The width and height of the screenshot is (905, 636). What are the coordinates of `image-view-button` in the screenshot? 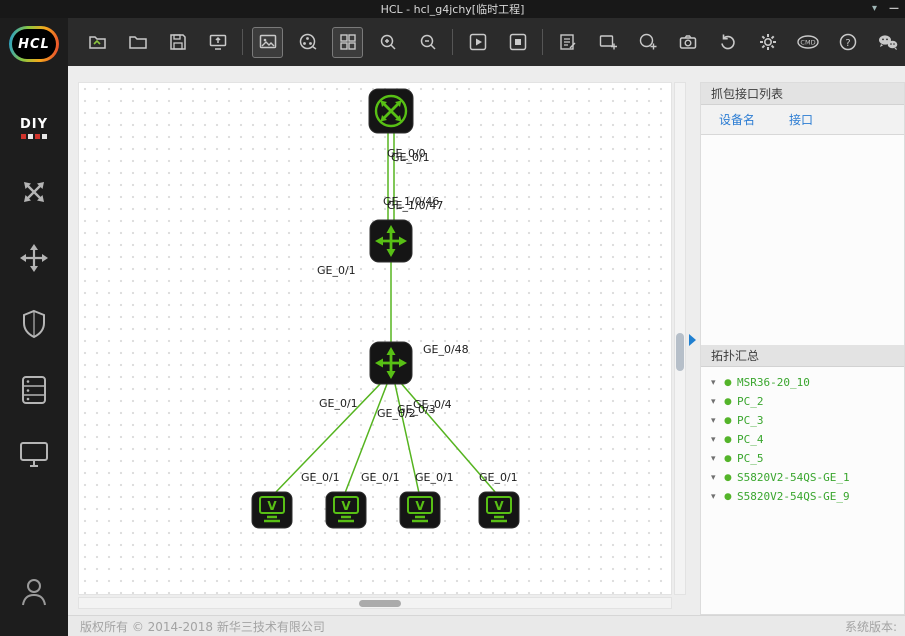 It's located at (267, 42).